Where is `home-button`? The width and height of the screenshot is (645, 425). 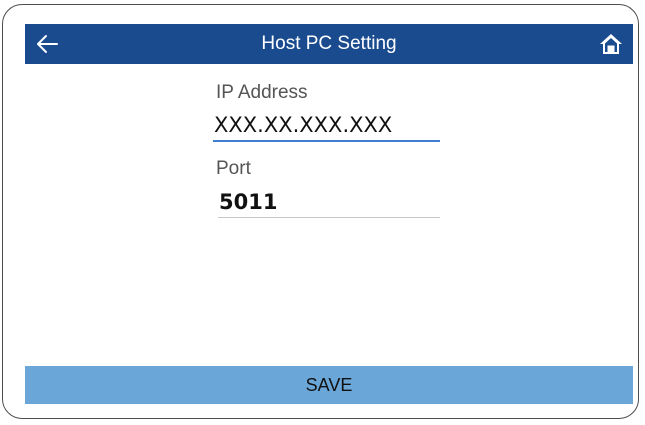 home-button is located at coordinates (611, 44).